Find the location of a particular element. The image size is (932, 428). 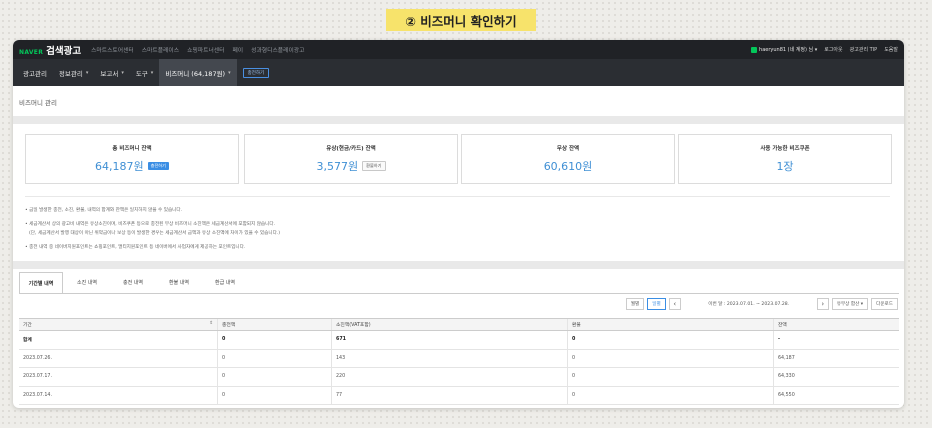

card-title: 유상(현금/카드) 잔액 is located at coordinates (351, 149).